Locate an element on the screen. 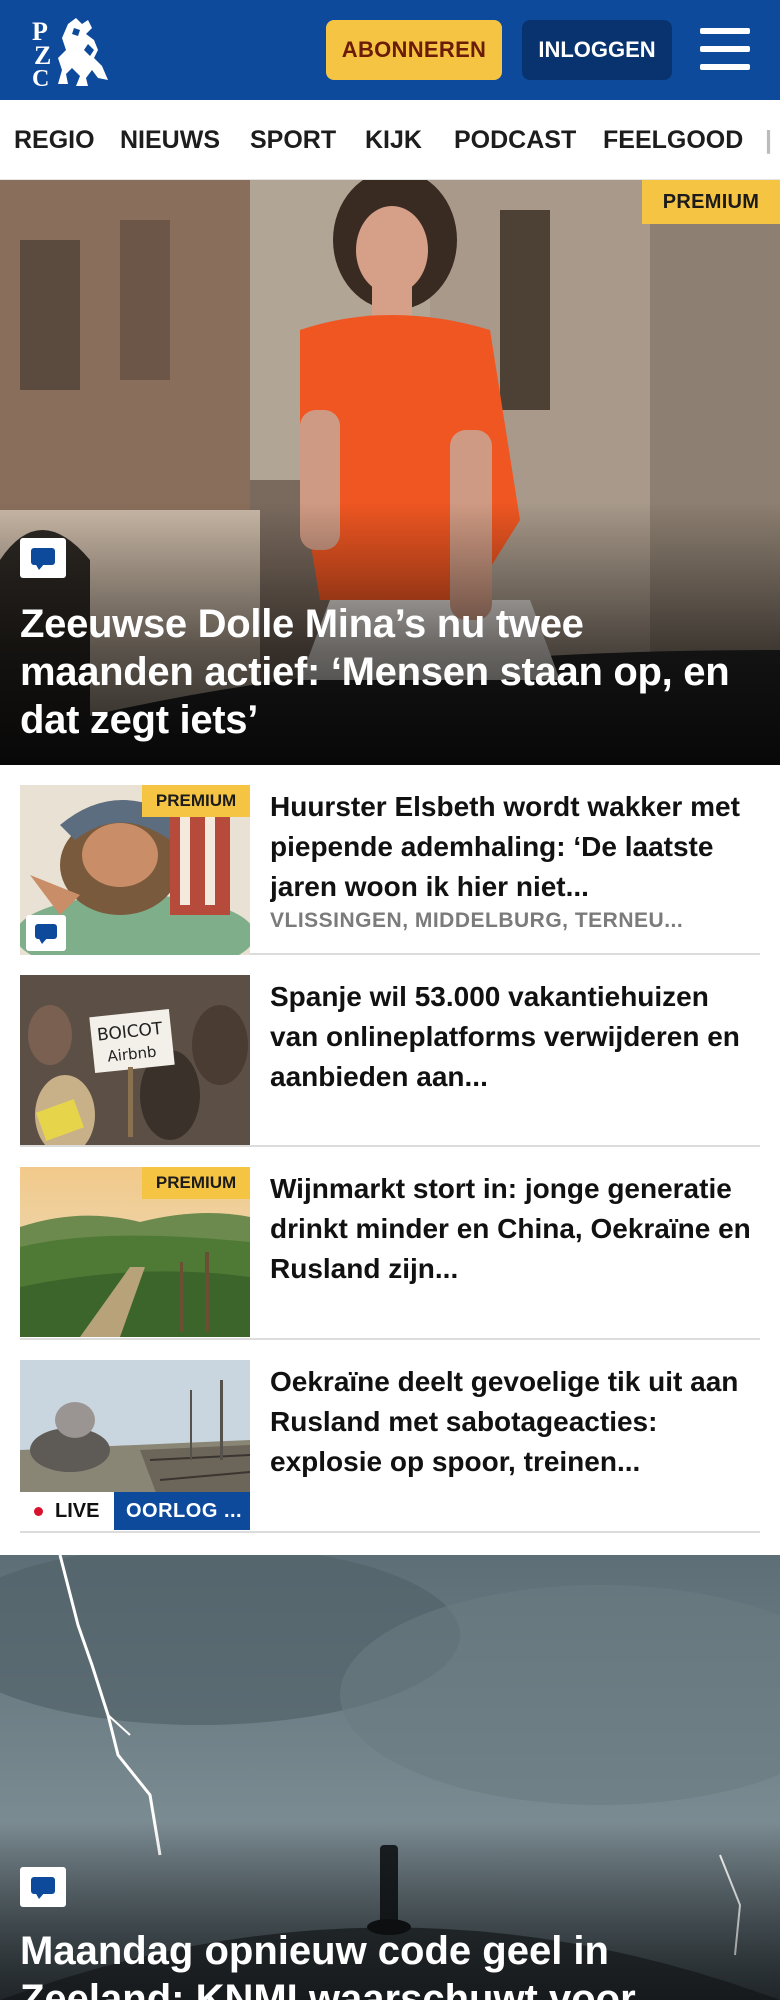 The image size is (780, 2000). article-thumbnail: BOICOT Airbnb is located at coordinates (135, 1060).